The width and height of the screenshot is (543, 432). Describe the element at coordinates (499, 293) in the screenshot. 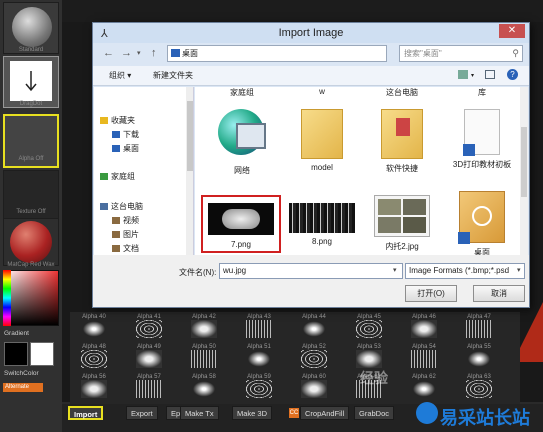

I see `cancel-button: 取消` at that location.